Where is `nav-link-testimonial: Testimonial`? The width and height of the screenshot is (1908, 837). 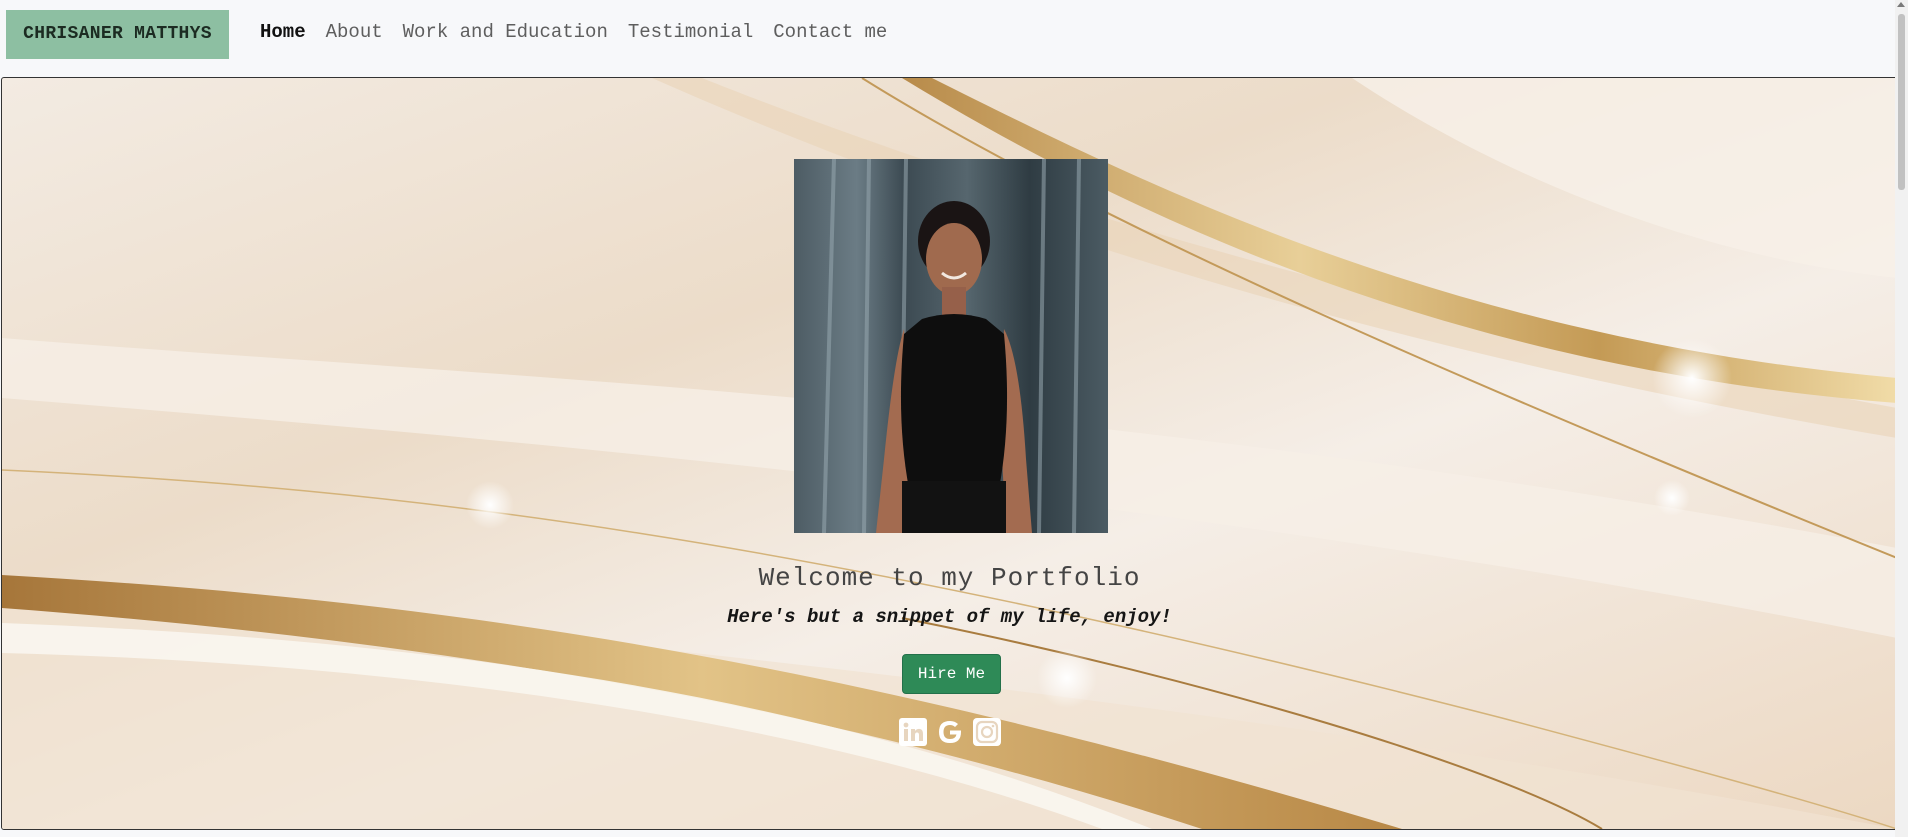 nav-link-testimonial: Testimonial is located at coordinates (690, 32).